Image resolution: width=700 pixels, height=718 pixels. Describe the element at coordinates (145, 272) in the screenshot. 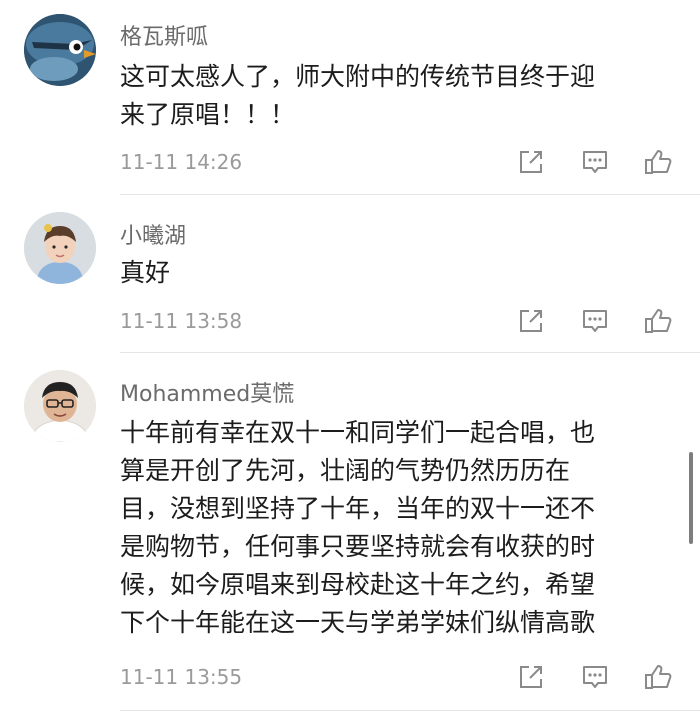

I see `comment-text: 真好` at that location.